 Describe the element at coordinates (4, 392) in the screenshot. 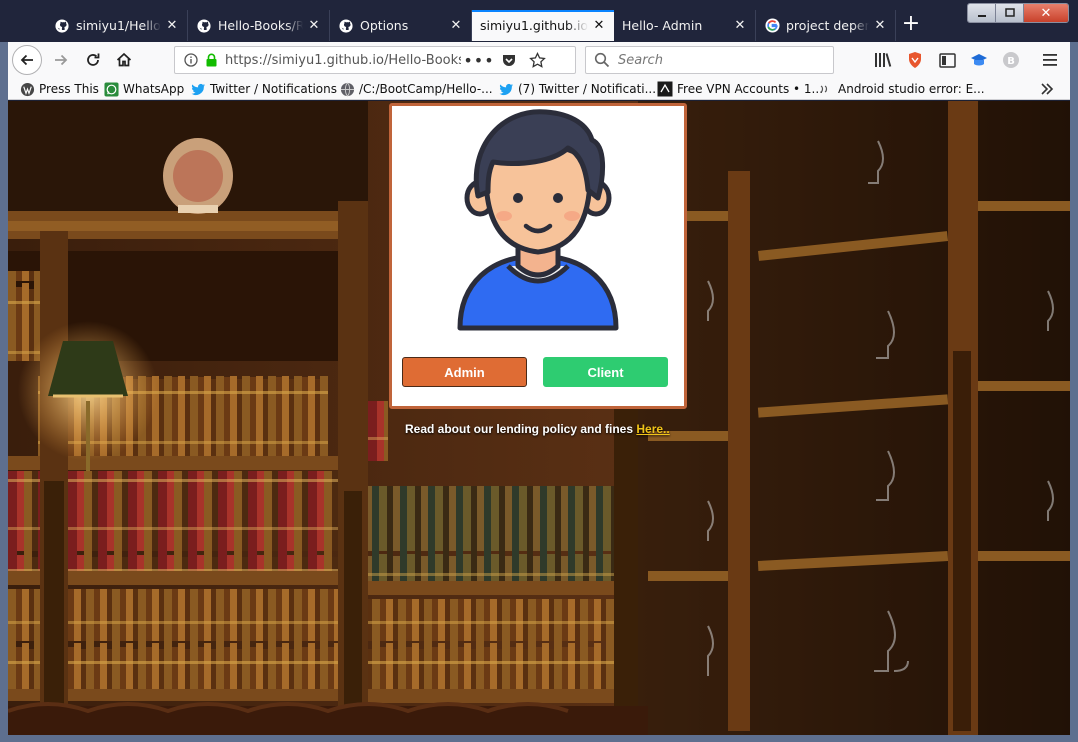

I see `window-frame-left` at that location.